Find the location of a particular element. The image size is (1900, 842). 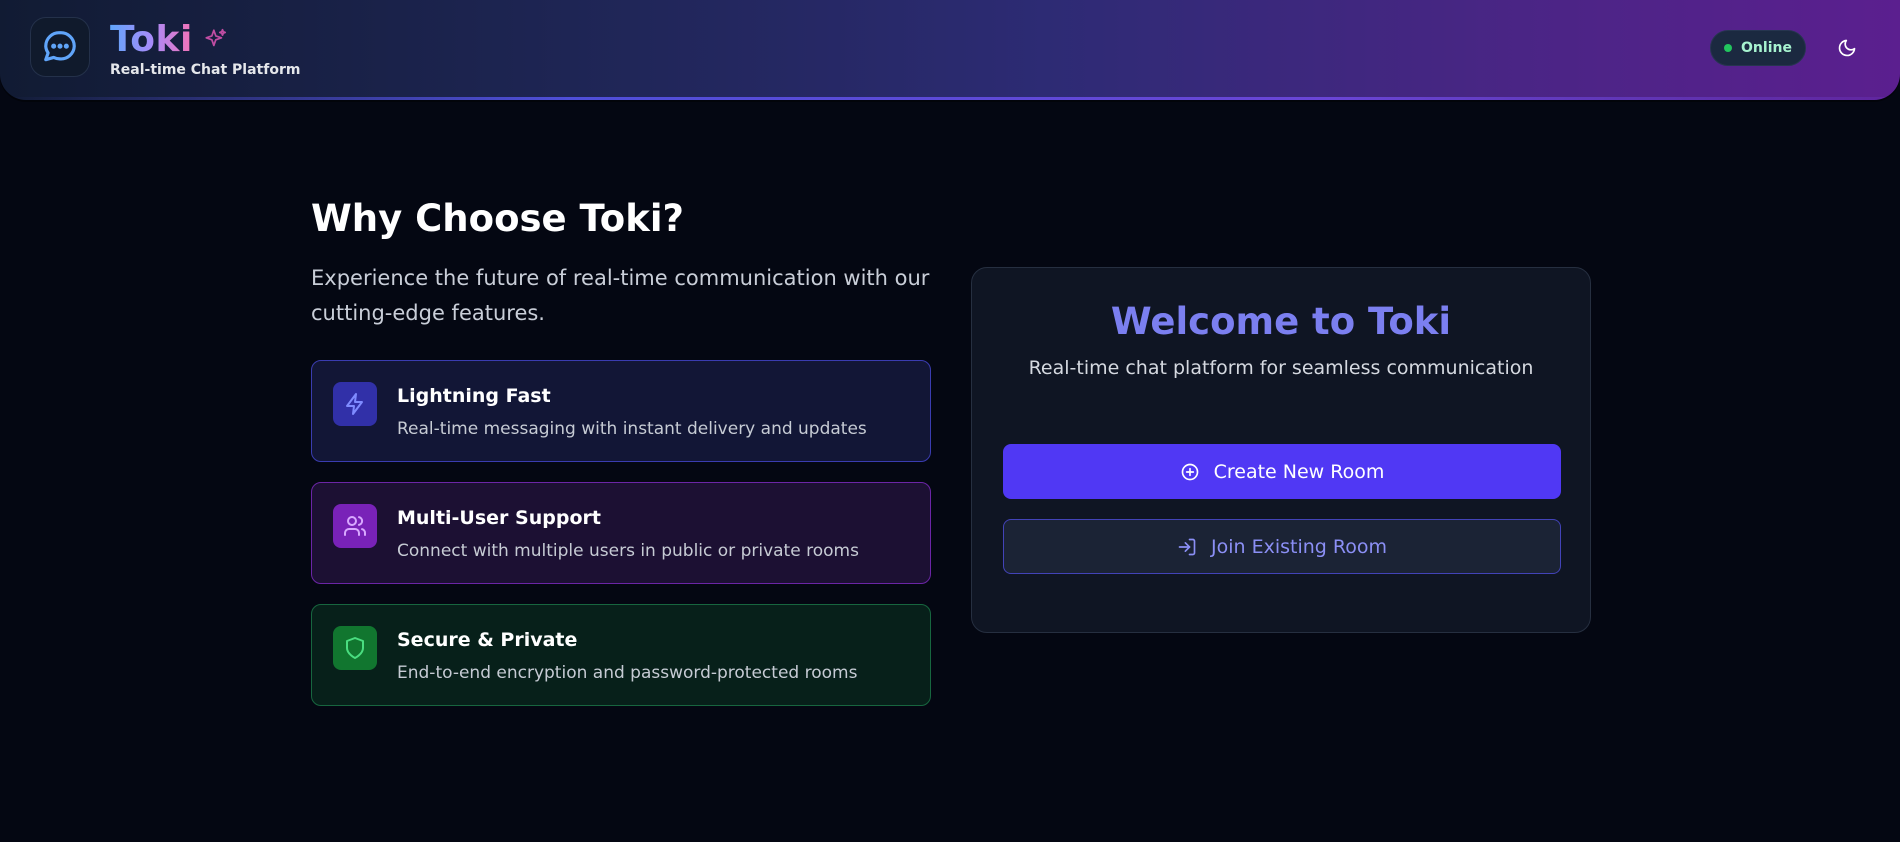

app-header: Toki Real-time Chat Platform Online is located at coordinates (950, 50).